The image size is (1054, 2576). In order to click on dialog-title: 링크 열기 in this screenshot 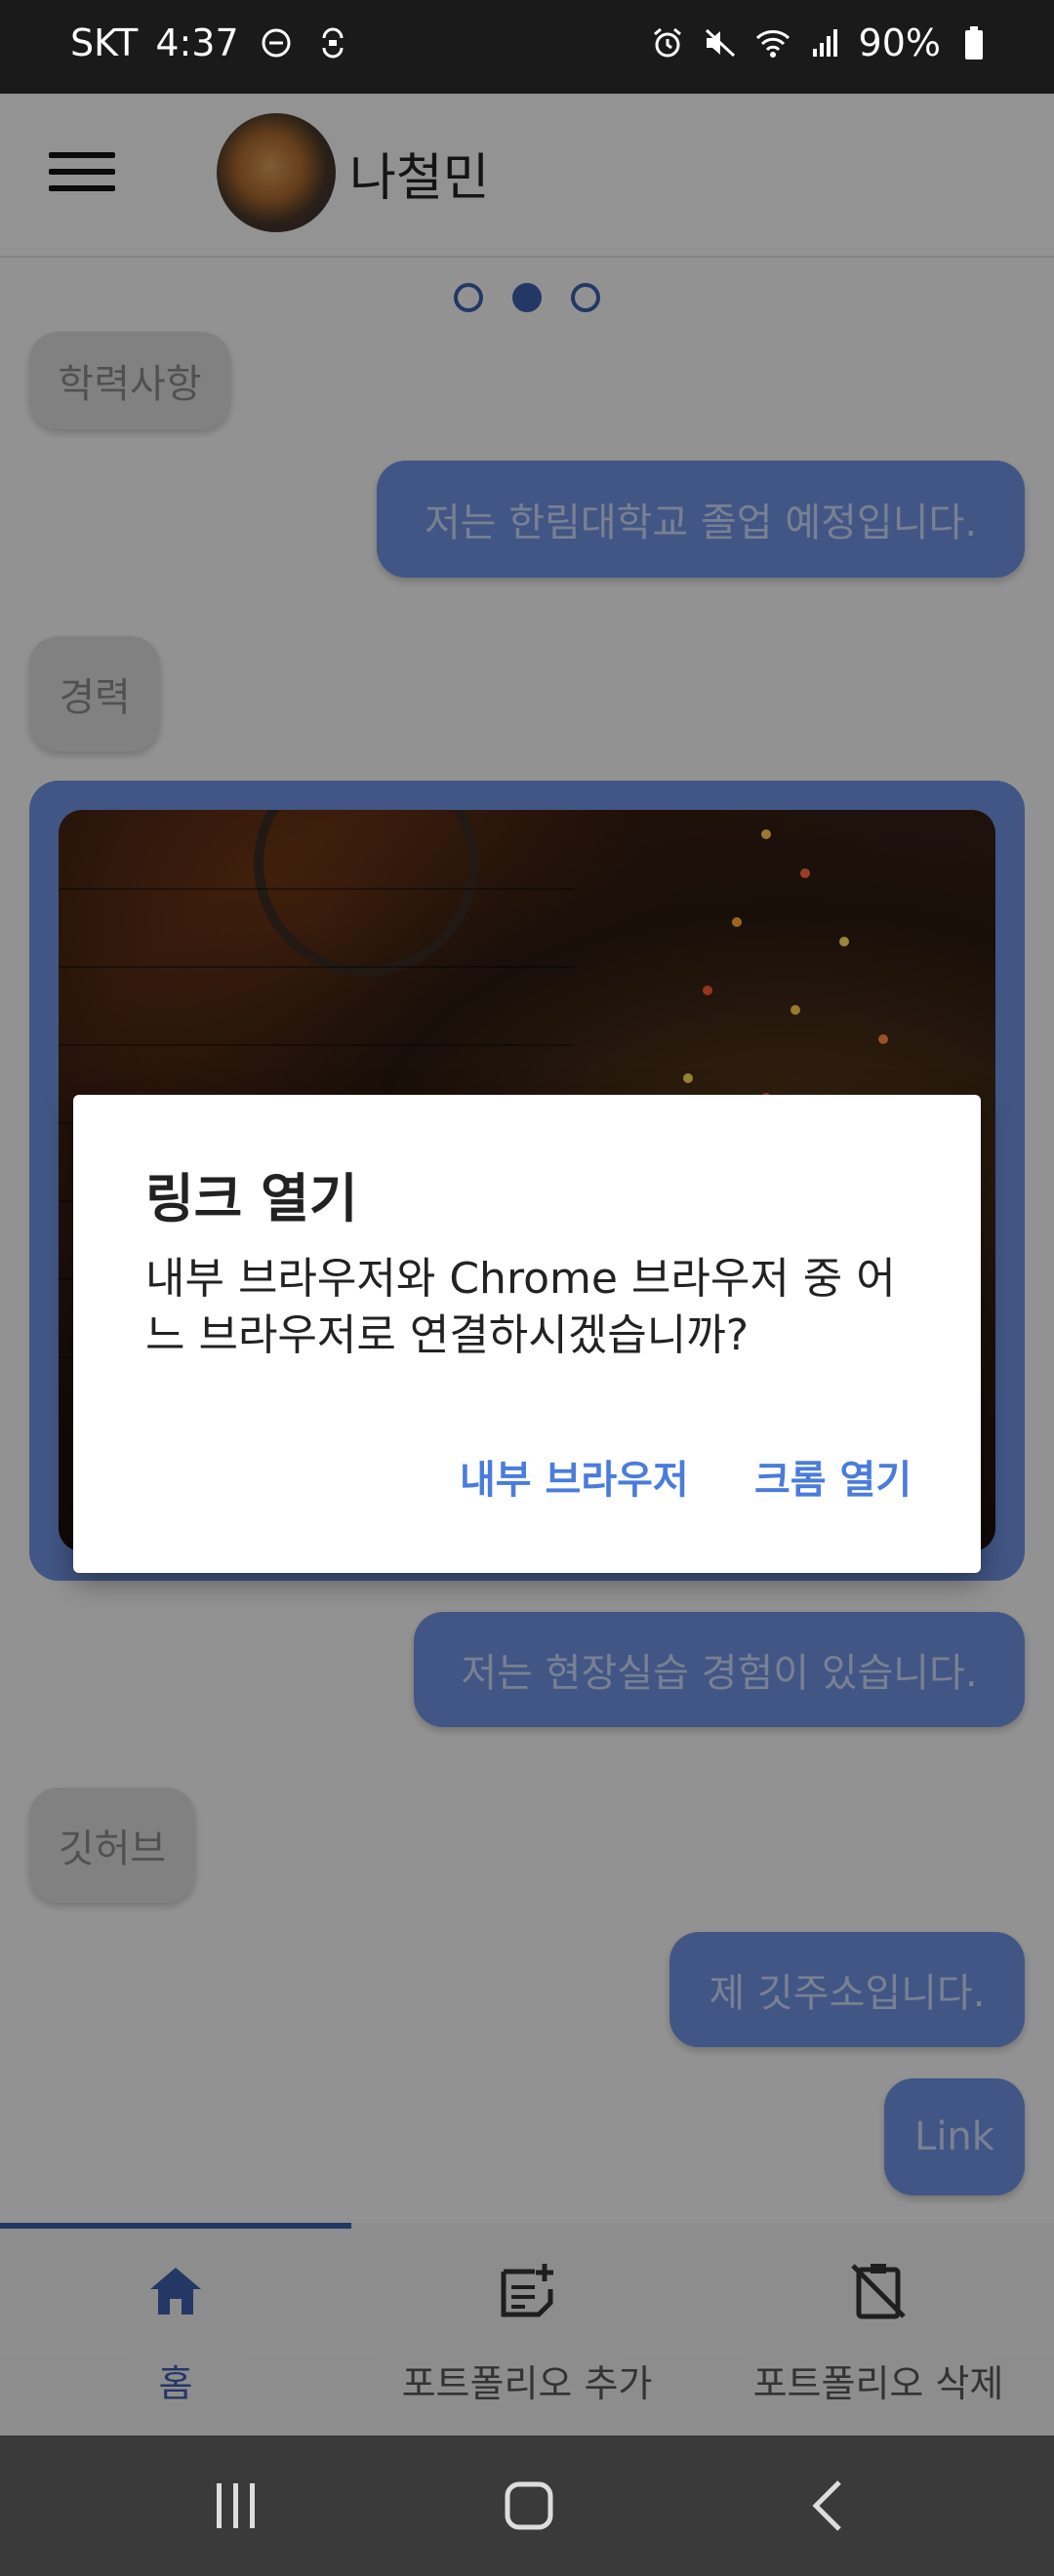, I will do `click(251, 1198)`.